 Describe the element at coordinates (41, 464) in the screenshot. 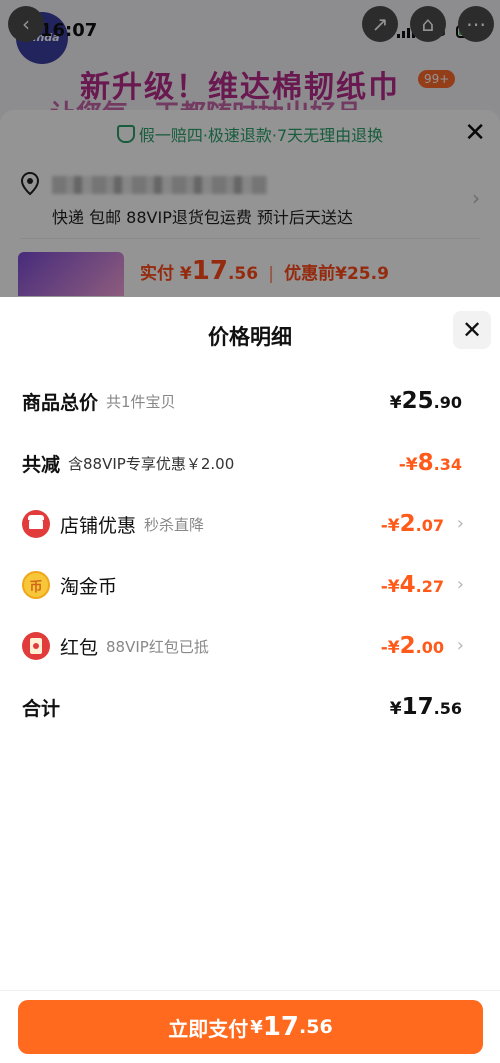

I see `reduction-label: 共减` at that location.